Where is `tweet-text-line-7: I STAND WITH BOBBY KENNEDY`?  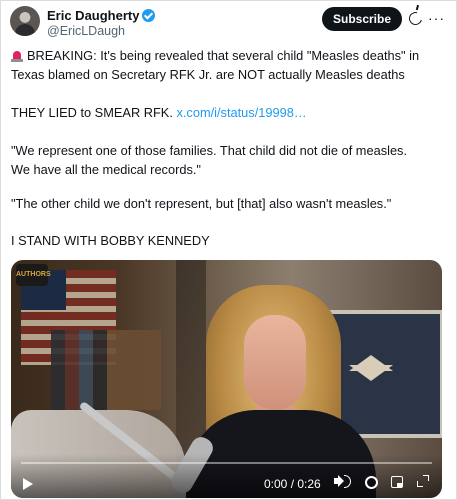
tweet-text-line-7: I STAND WITH BOBBY KENNEDY is located at coordinates (110, 240).